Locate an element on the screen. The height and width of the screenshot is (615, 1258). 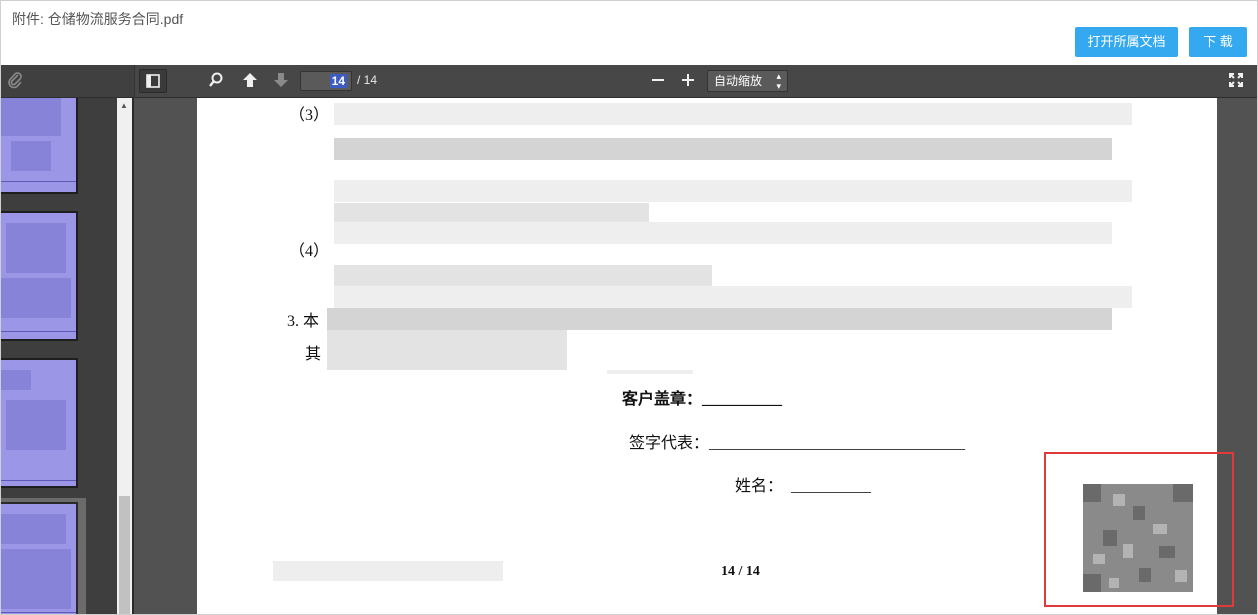
section-3-continuation: 其 is located at coordinates (313, 354).